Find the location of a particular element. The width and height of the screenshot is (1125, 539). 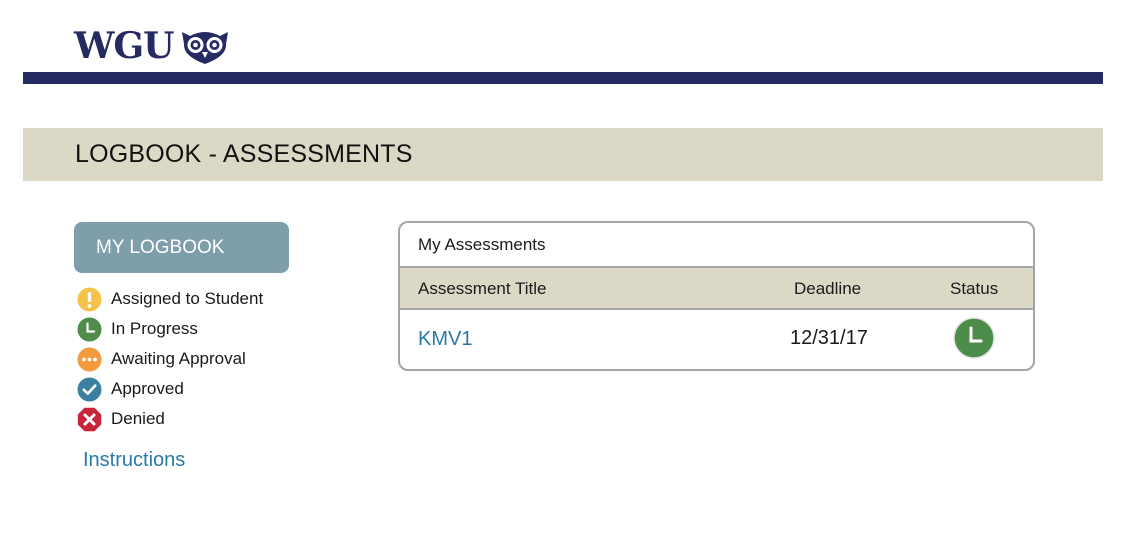

legend-item-assigned: Assigned to Student is located at coordinates (170, 299).